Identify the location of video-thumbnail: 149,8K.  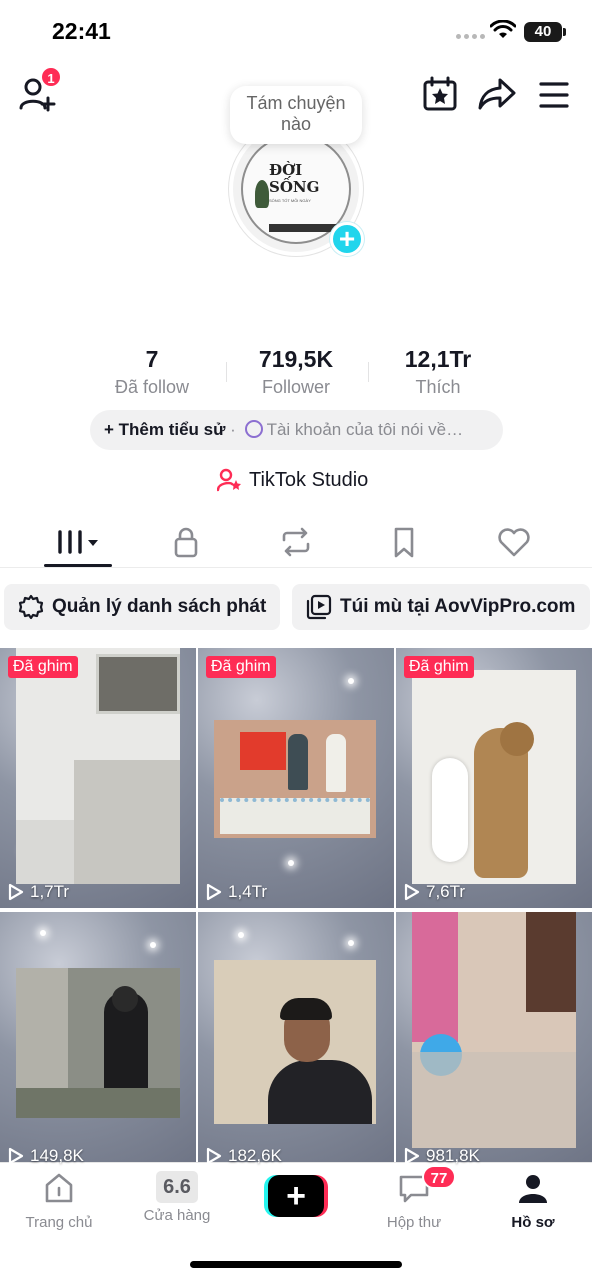
(98, 1042).